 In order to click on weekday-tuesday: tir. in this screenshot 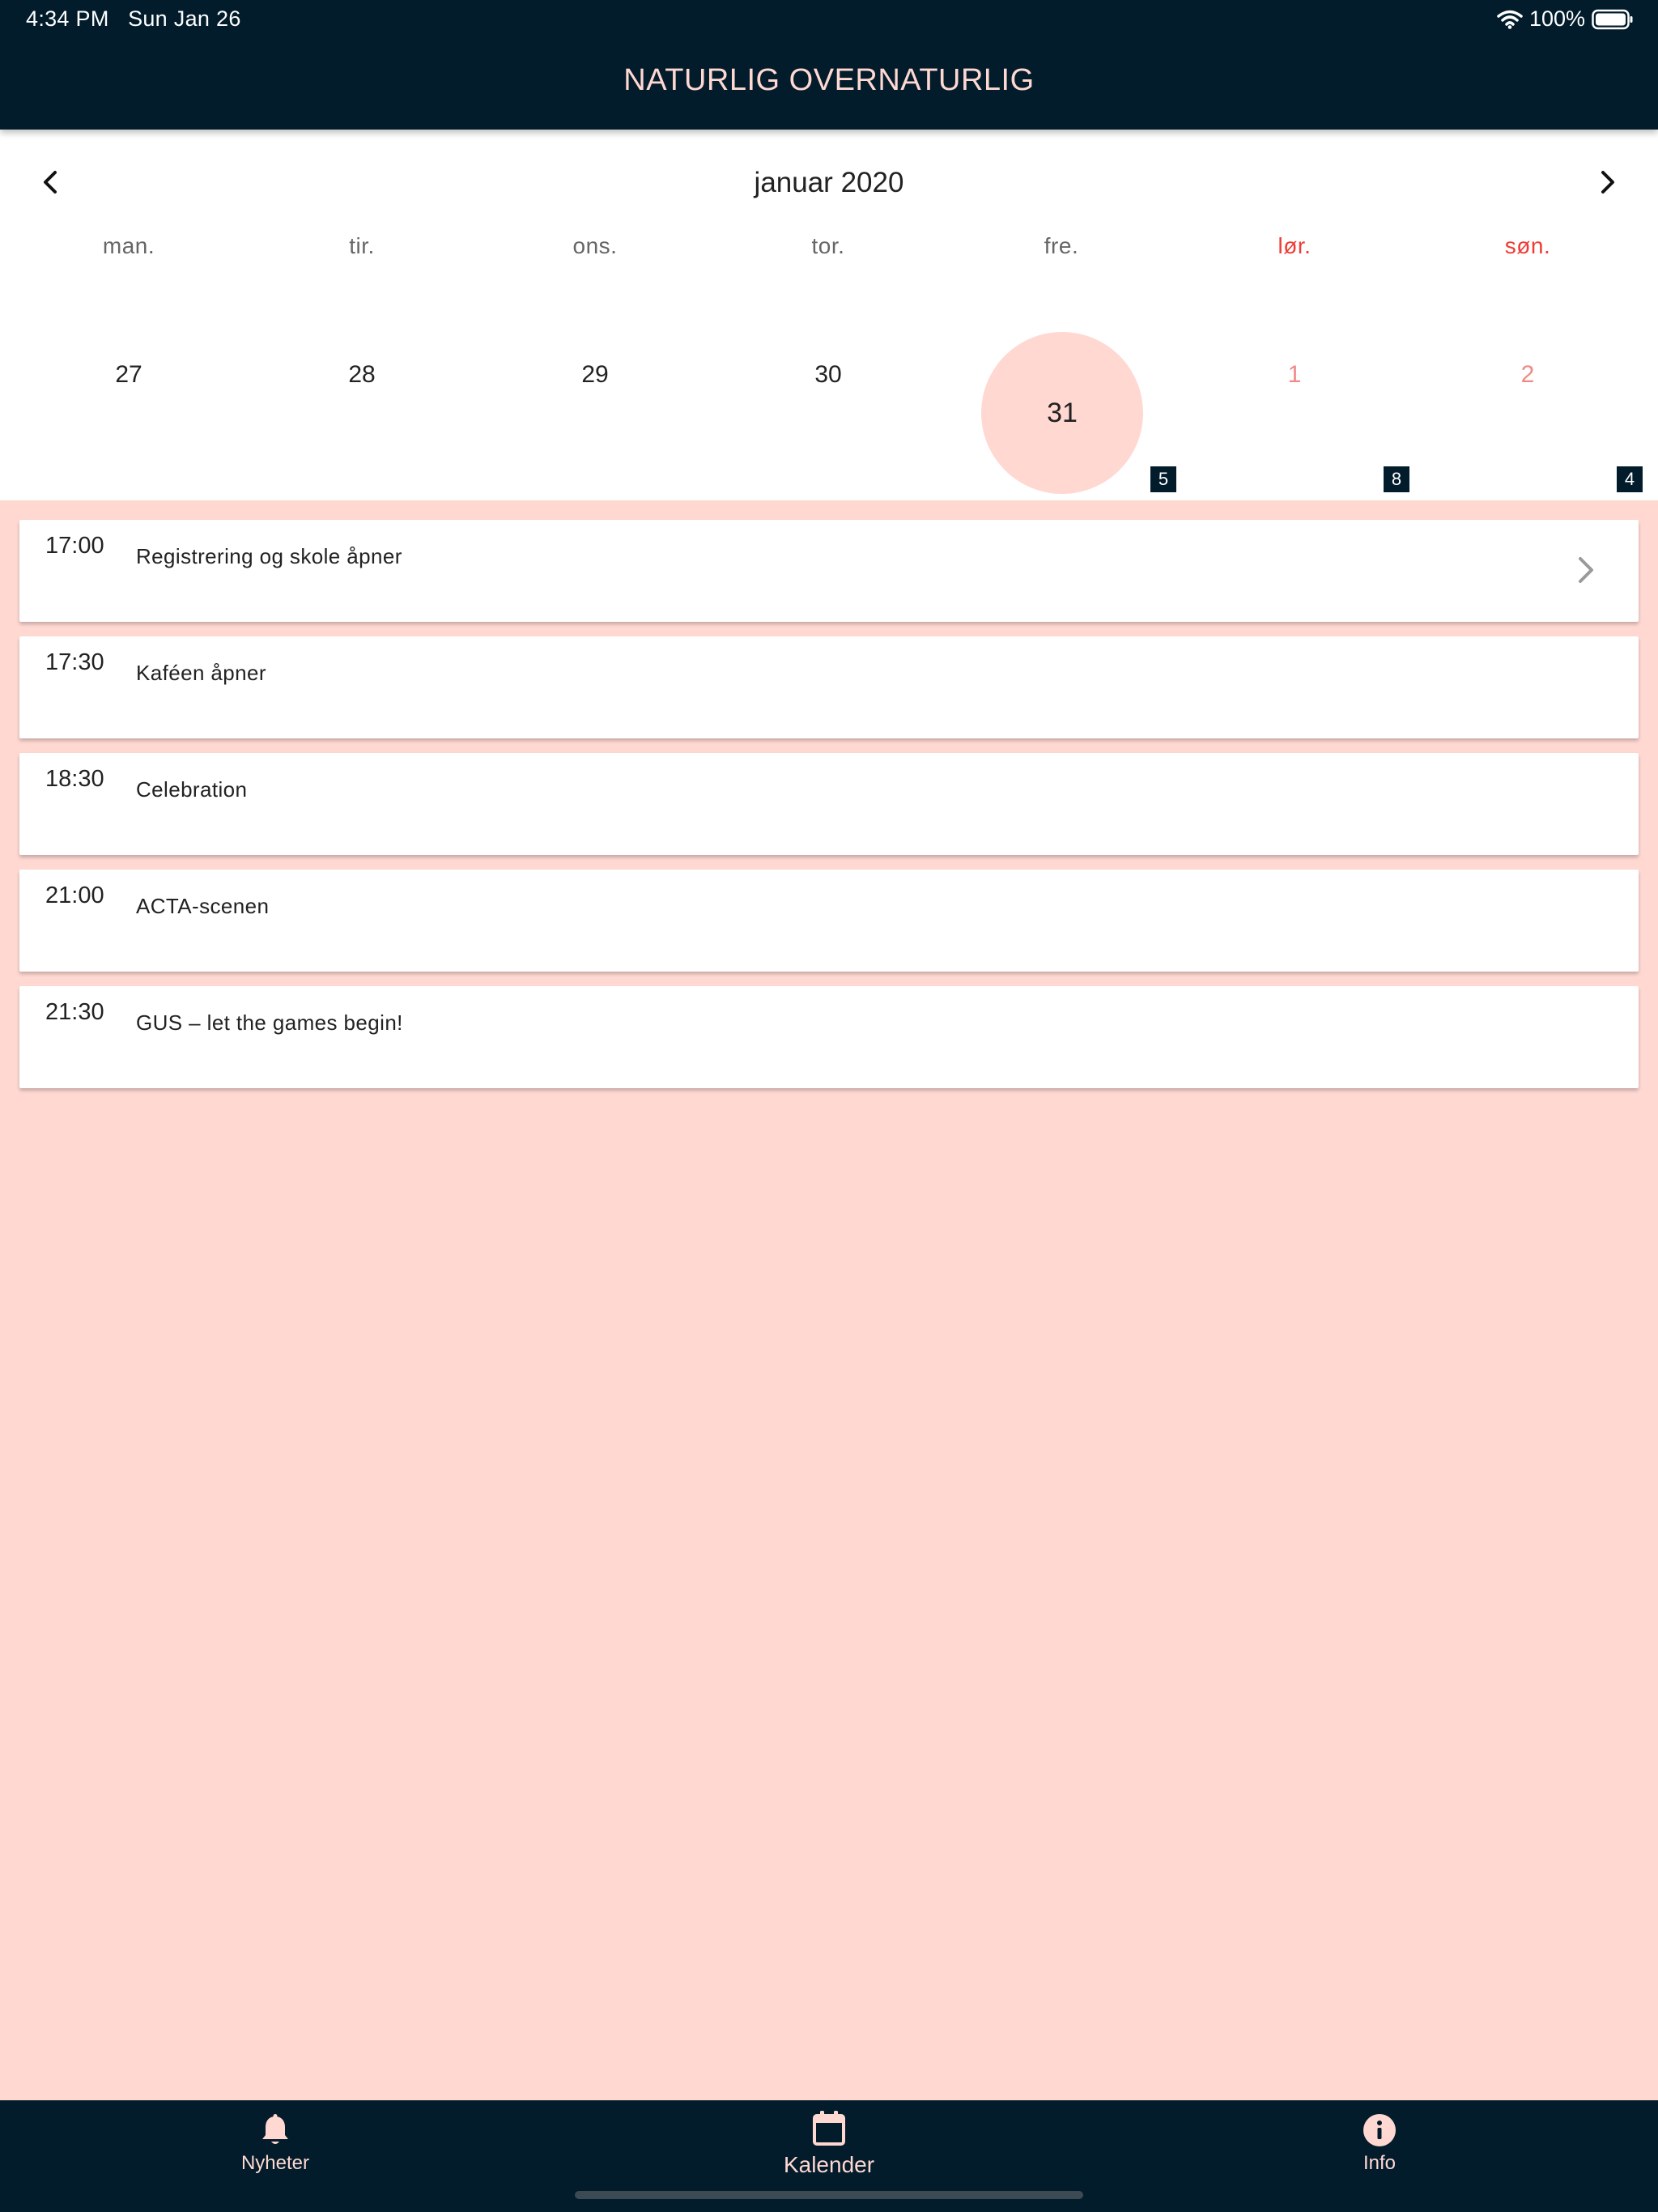, I will do `click(362, 246)`.